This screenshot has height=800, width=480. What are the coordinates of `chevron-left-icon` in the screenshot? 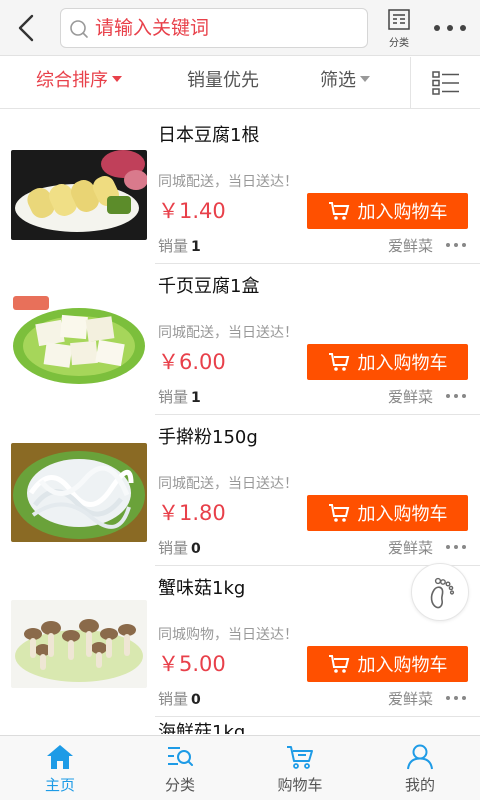 It's located at (26, 28).